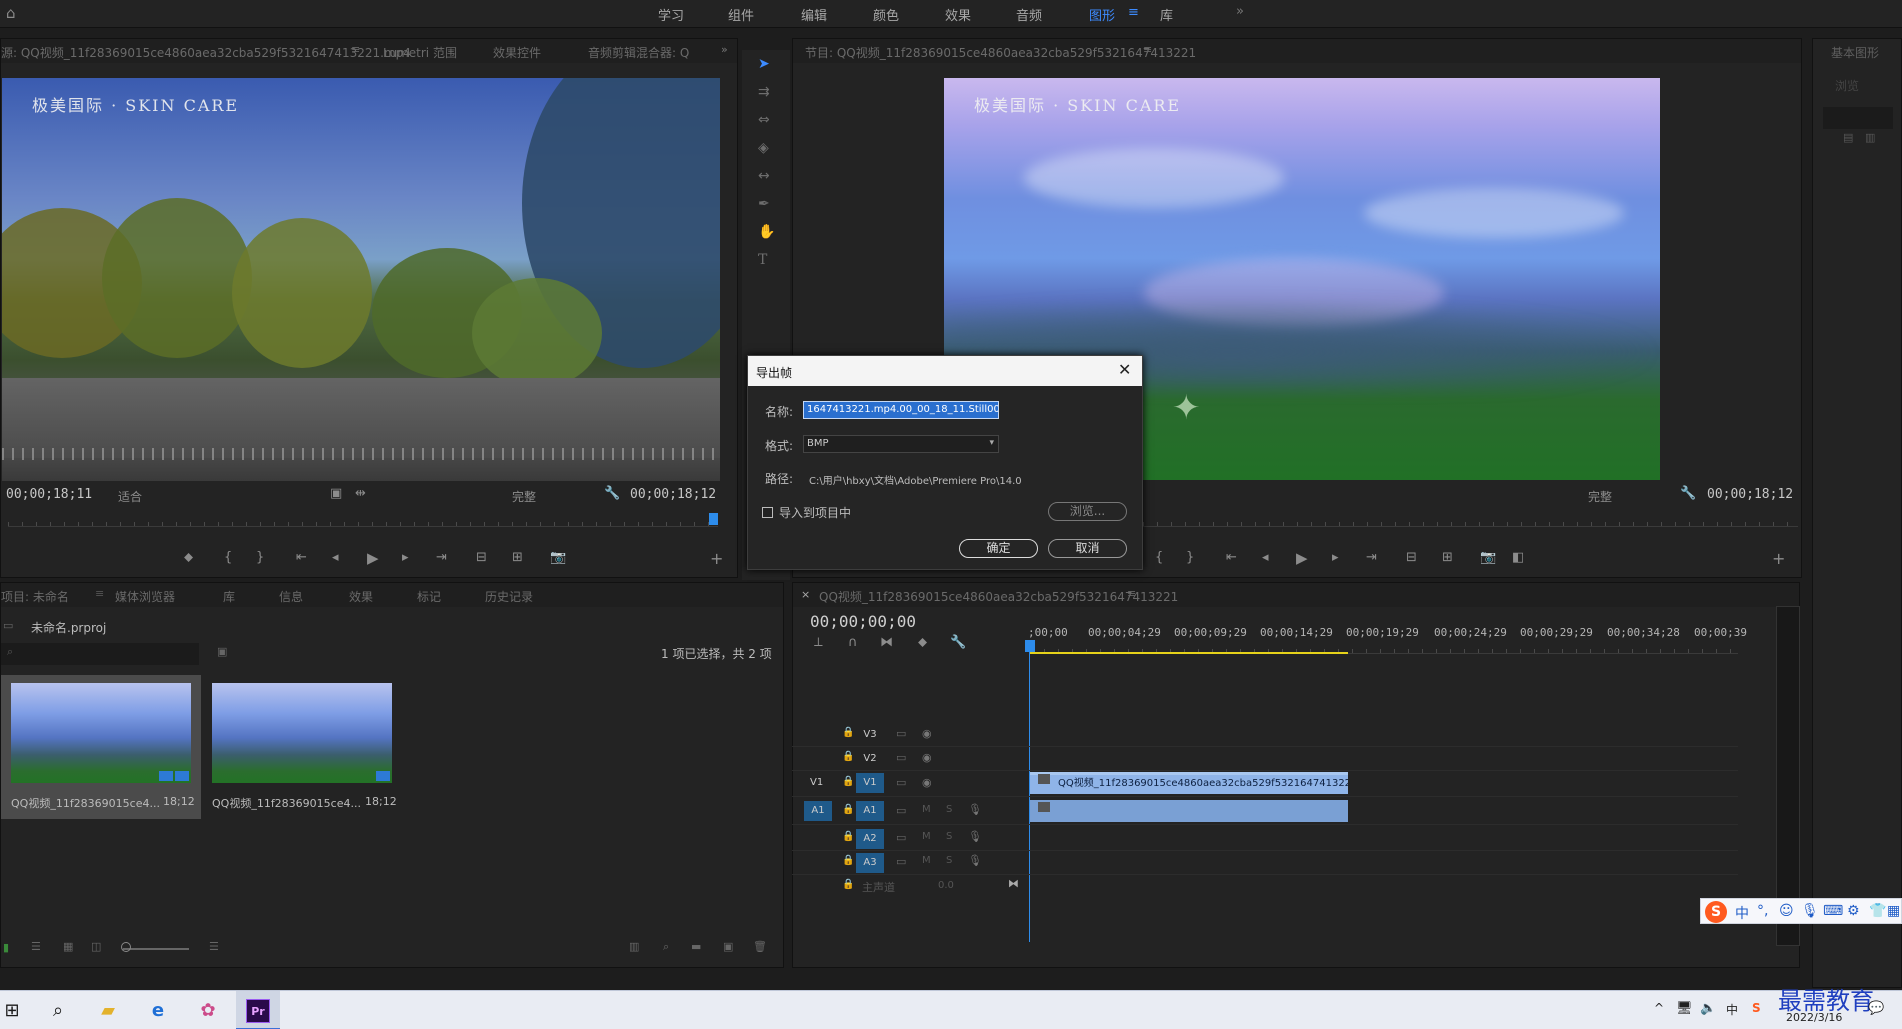  What do you see at coordinates (145, 596) in the screenshot?
I see `tab-media-browser: 媒体浏览器` at bounding box center [145, 596].